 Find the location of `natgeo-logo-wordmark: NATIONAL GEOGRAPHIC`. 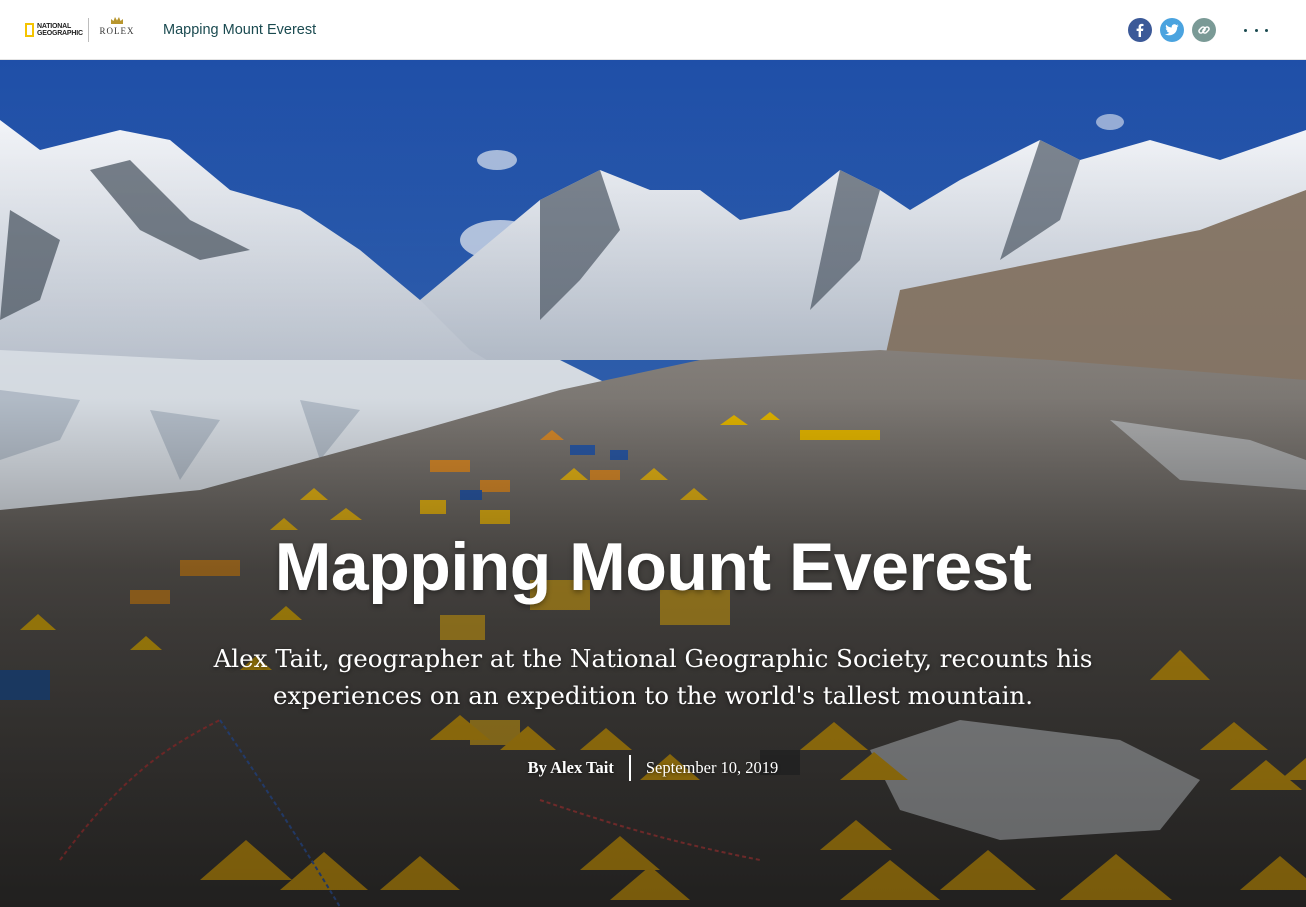

natgeo-logo-wordmark: NATIONAL GEOGRAPHIC is located at coordinates (60, 30).